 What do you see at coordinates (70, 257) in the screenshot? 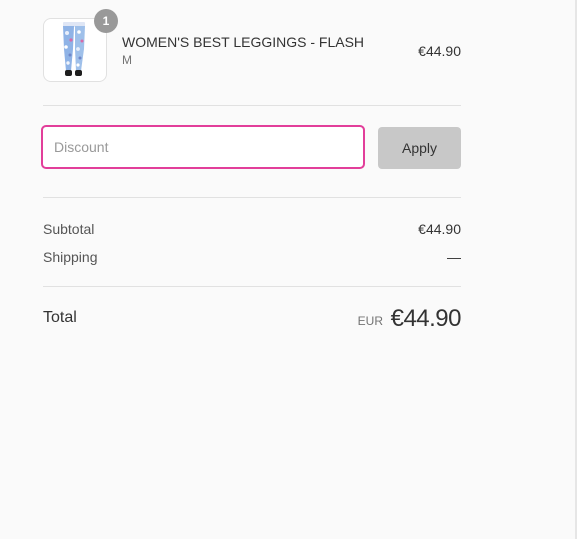
I see `shipping-label: Shipping` at bounding box center [70, 257].